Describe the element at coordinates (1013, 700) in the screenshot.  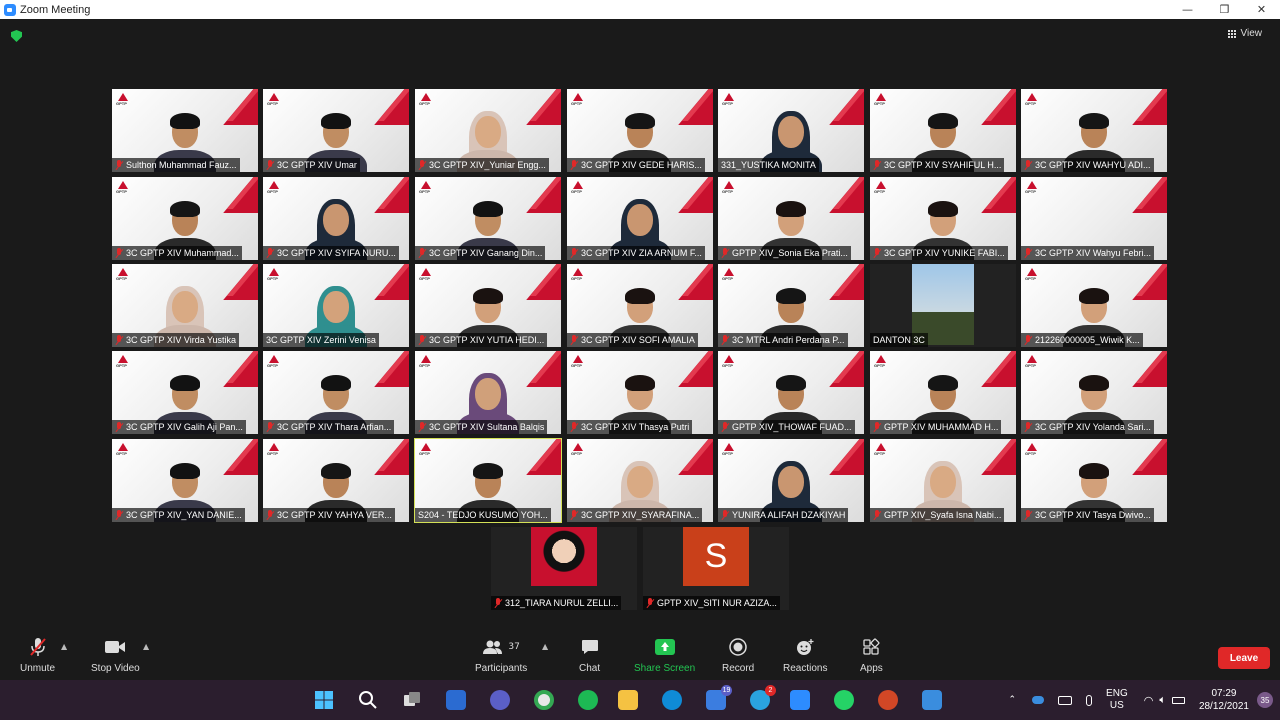
I see `tray-overflow-chevron-icon: ⌃` at that location.